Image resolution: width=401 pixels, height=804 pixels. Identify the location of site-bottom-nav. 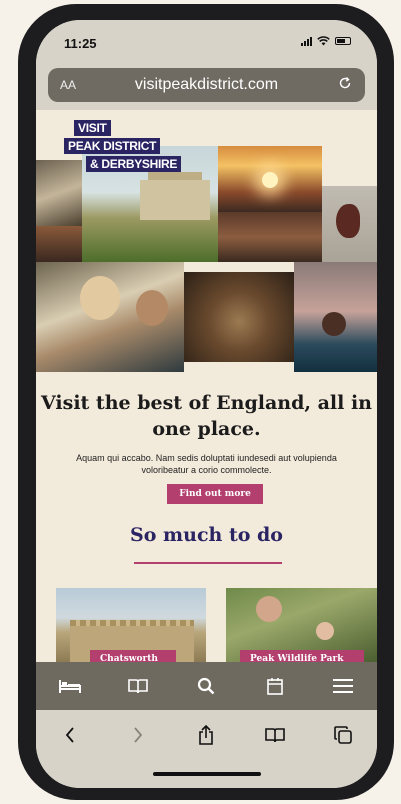
(206, 686).